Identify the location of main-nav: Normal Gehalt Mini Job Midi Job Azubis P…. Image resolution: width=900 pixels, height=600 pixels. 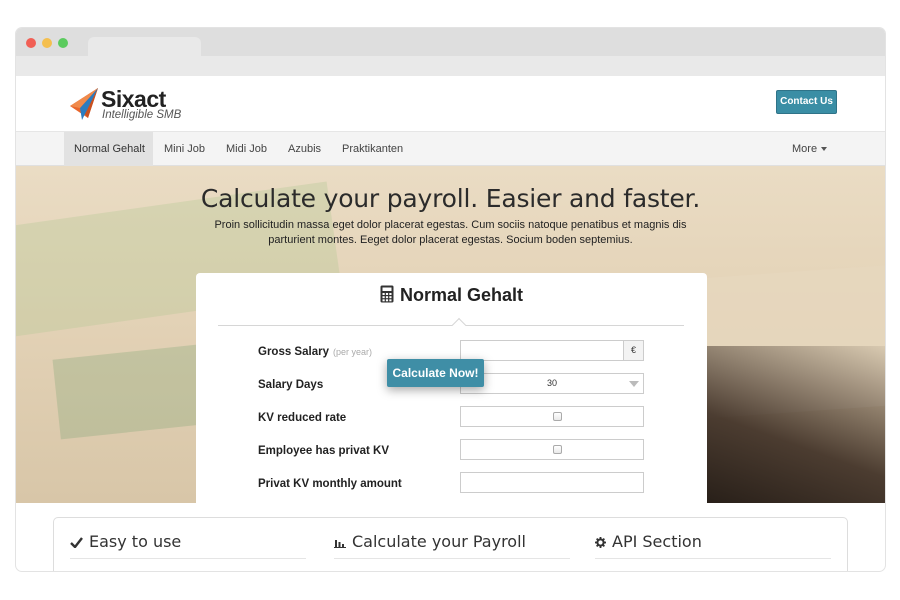
(450, 149).